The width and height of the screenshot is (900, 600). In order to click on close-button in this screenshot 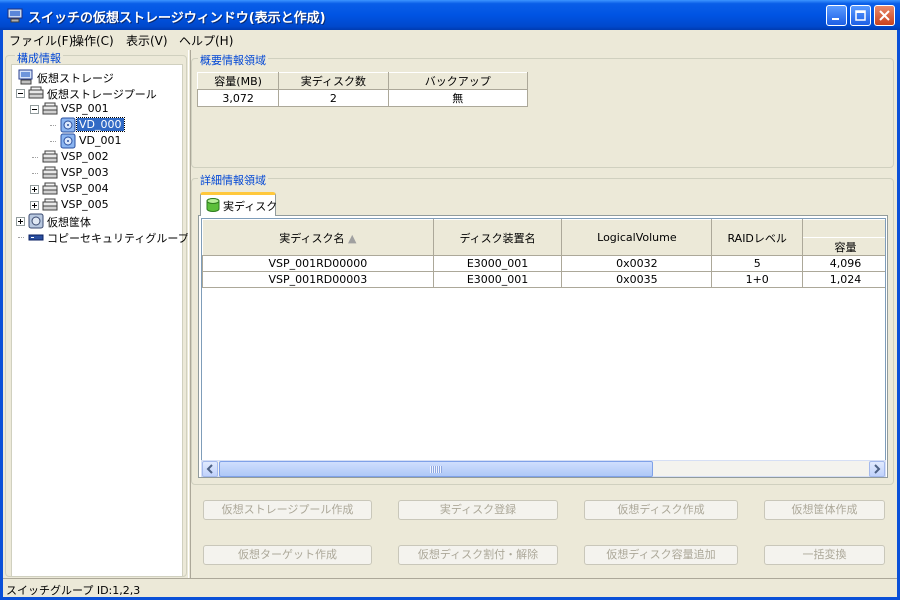, I will do `click(884, 15)`.